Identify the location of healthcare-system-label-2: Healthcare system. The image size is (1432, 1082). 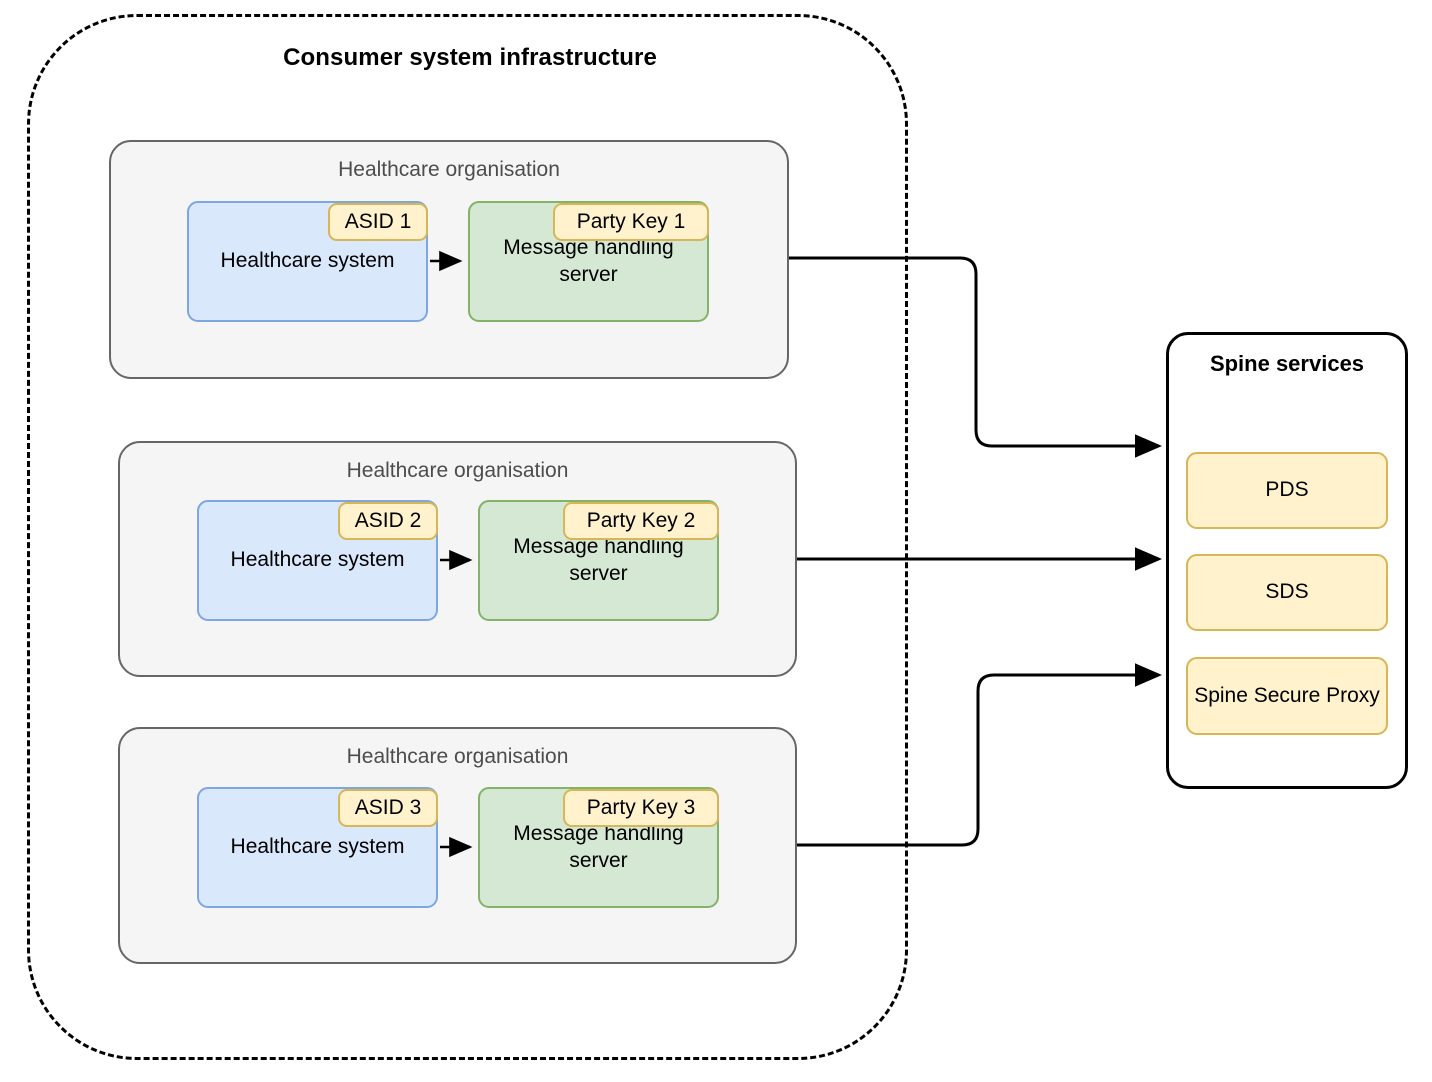
(317, 560).